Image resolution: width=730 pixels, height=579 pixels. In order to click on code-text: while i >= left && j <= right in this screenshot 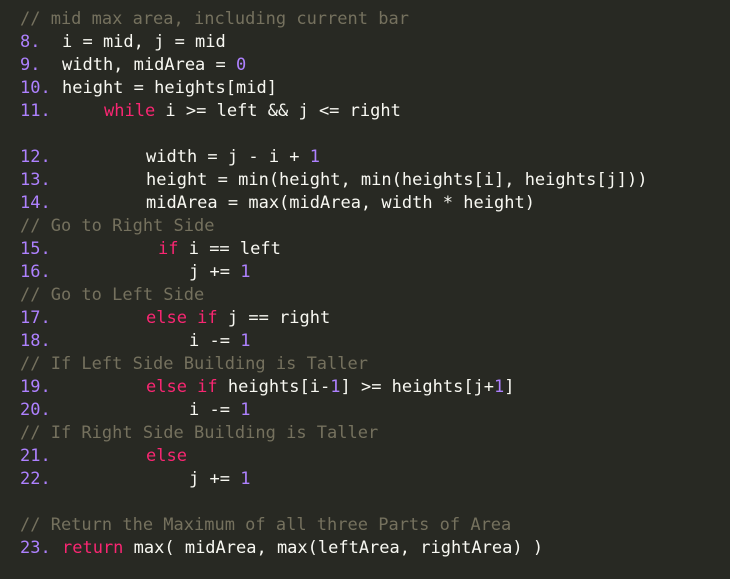, I will do `click(252, 111)`.